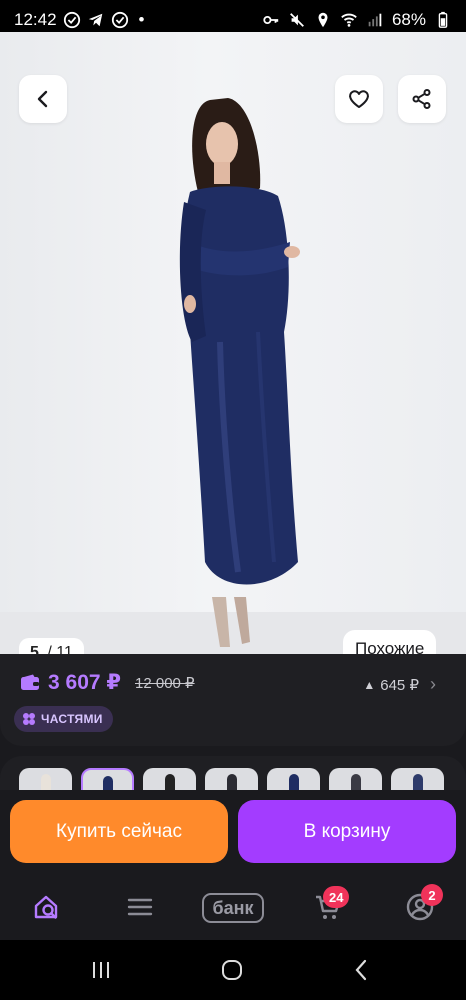 The height and width of the screenshot is (1000, 466). What do you see at coordinates (84, 682) in the screenshot?
I see `current-price: 3 607 ₽` at bounding box center [84, 682].